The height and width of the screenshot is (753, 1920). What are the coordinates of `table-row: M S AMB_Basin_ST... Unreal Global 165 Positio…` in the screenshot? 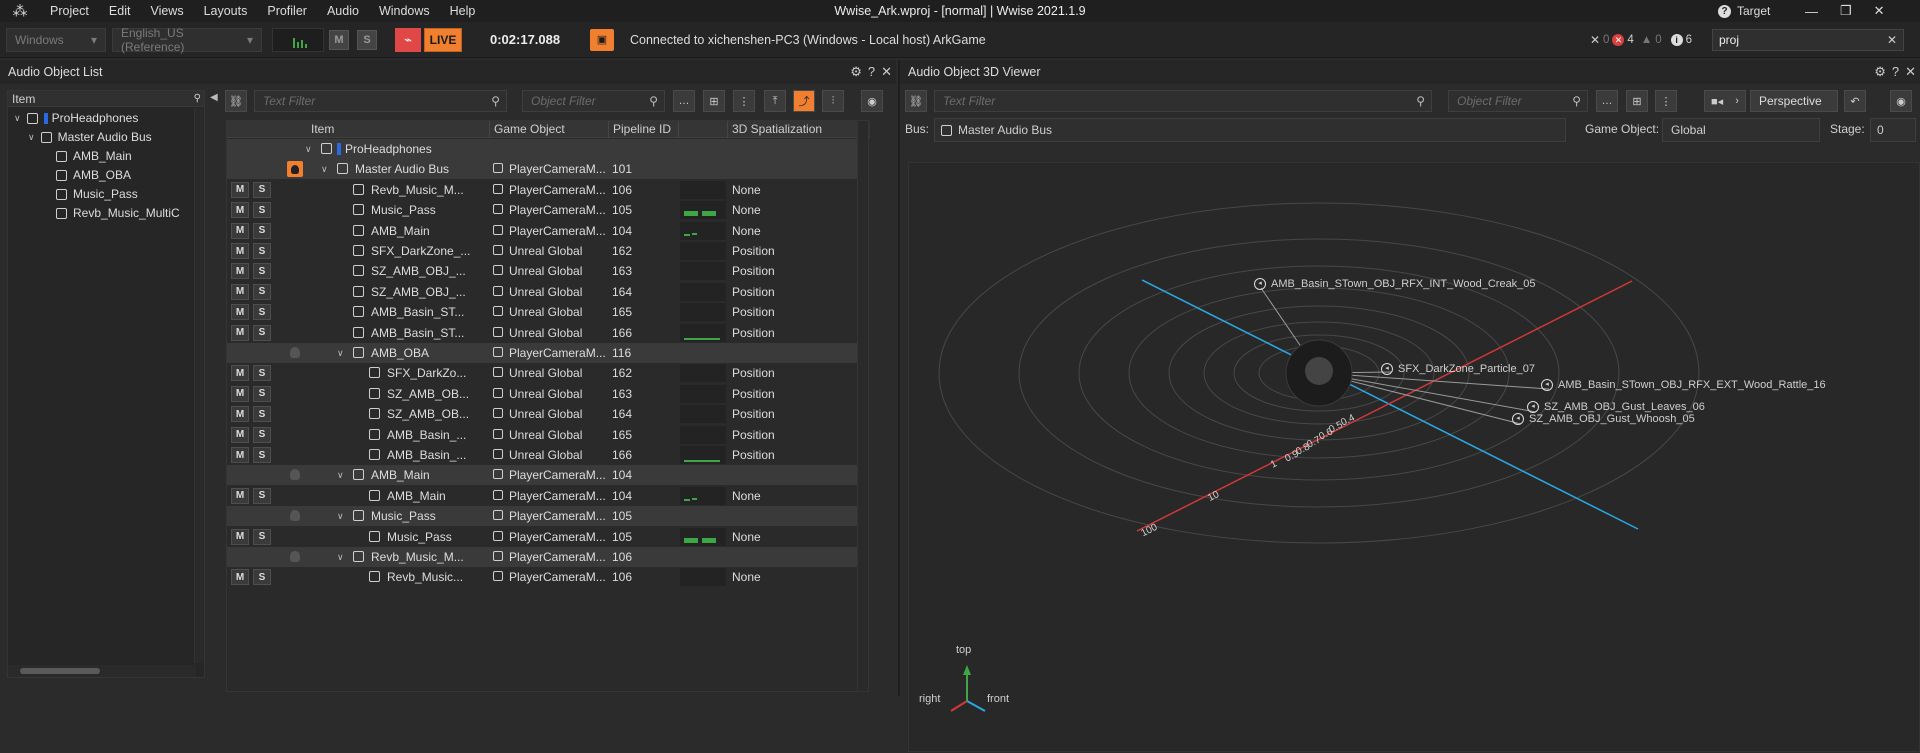 It's located at (542, 312).